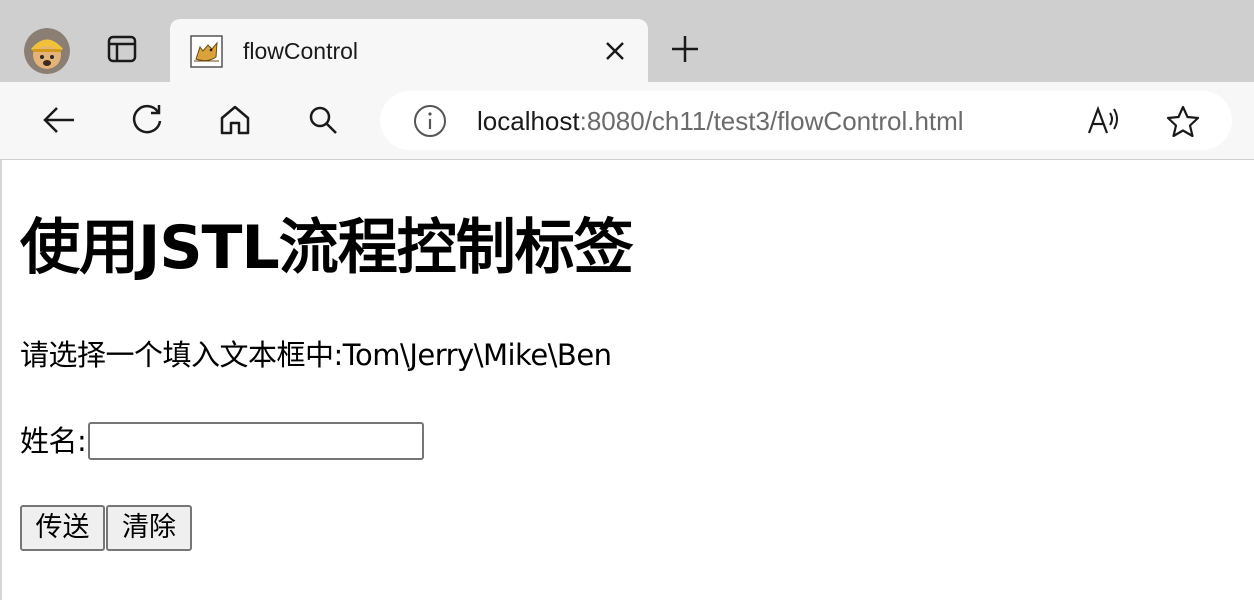 This screenshot has height=600, width=1254. I want to click on form-buttons: 传送 清除, so click(106, 528).